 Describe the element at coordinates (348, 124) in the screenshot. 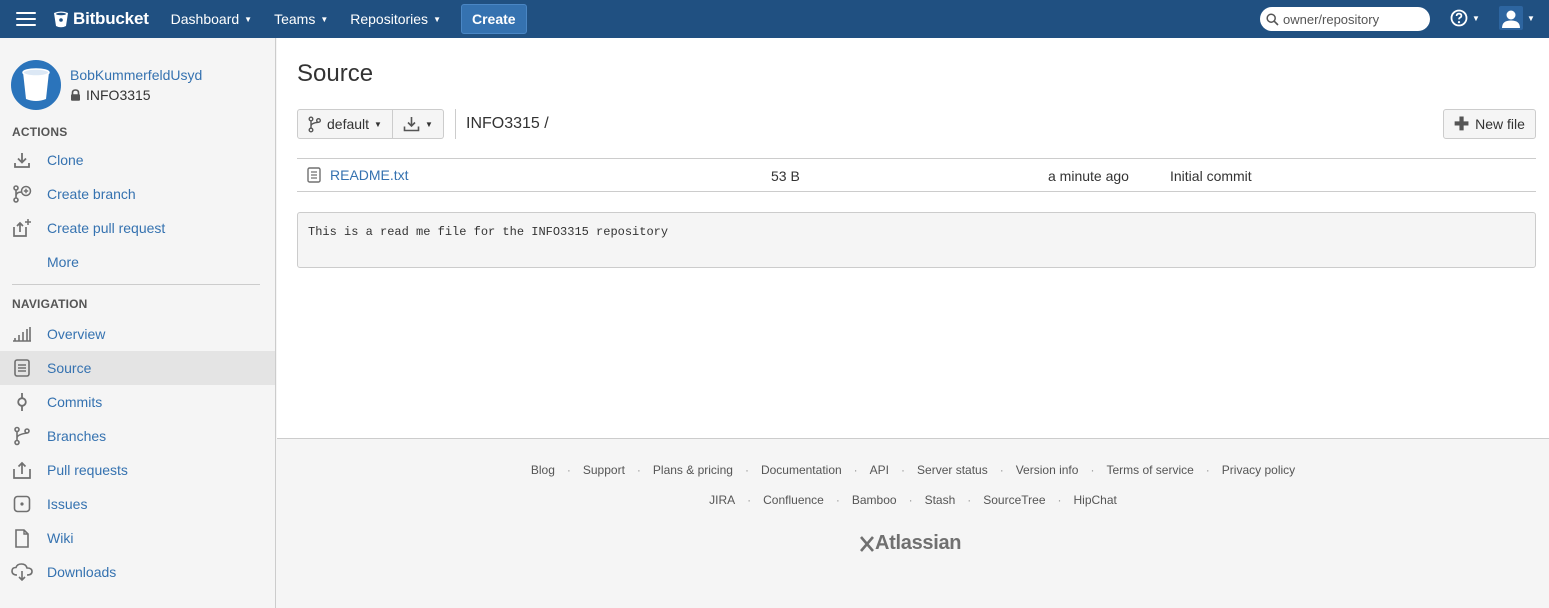

I see `branch-selector-label: default` at that location.